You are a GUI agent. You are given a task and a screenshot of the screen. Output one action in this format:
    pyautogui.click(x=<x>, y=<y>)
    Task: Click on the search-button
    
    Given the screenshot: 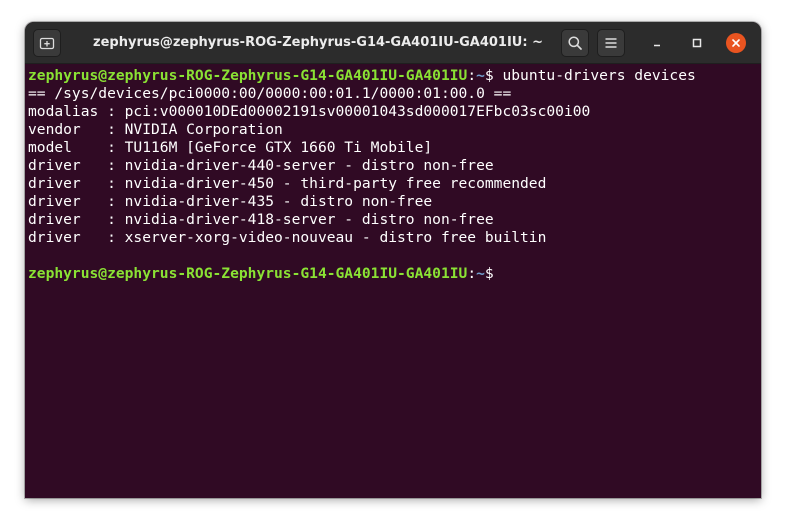 What is the action you would take?
    pyautogui.click(x=575, y=43)
    